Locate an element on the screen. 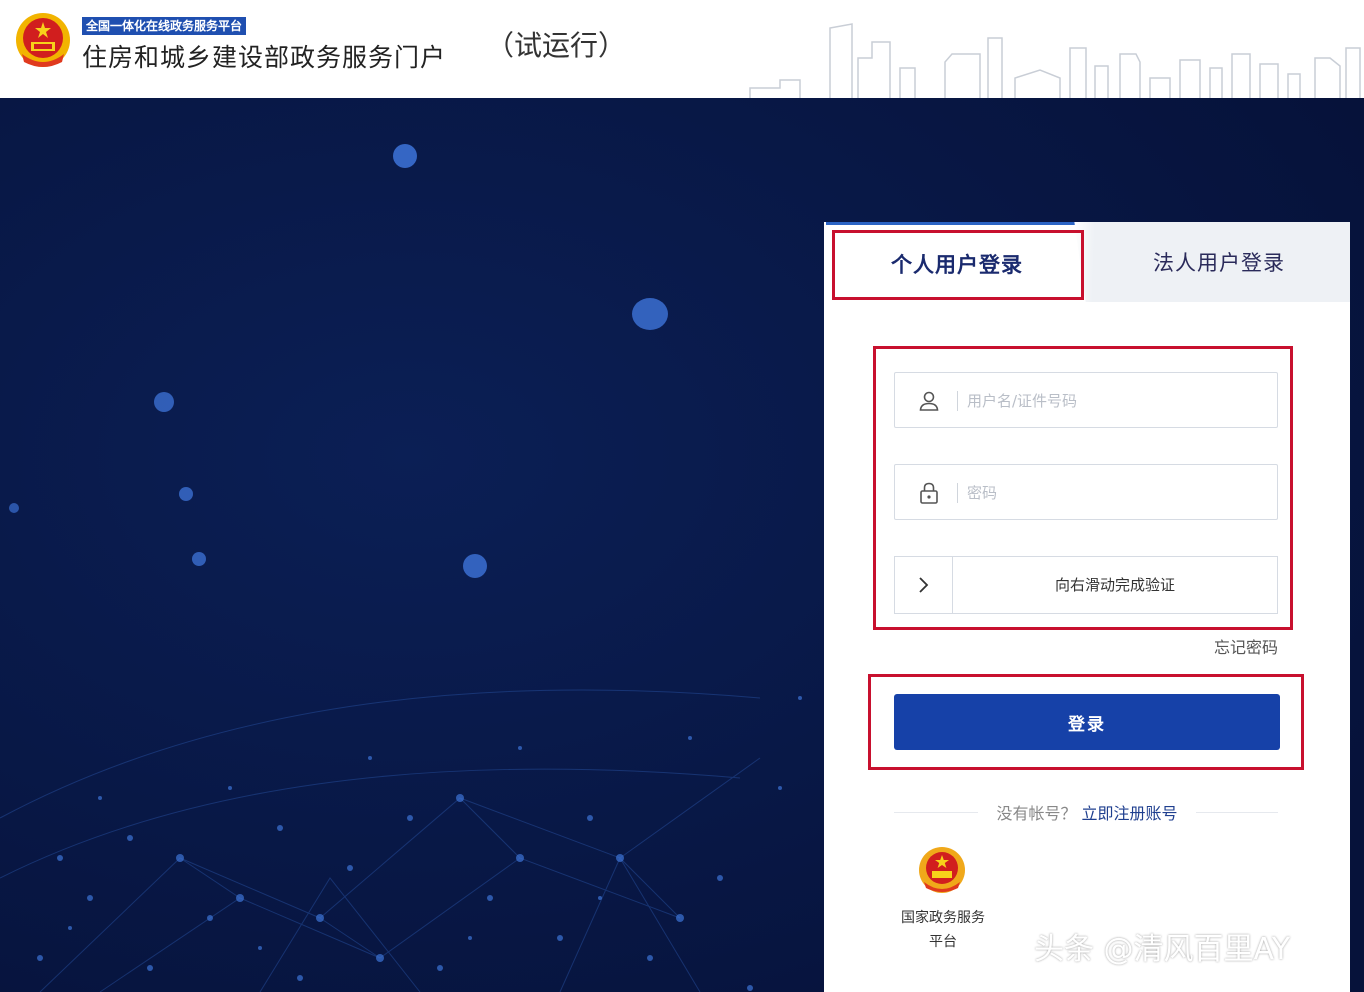  username-field is located at coordinates (1086, 400).